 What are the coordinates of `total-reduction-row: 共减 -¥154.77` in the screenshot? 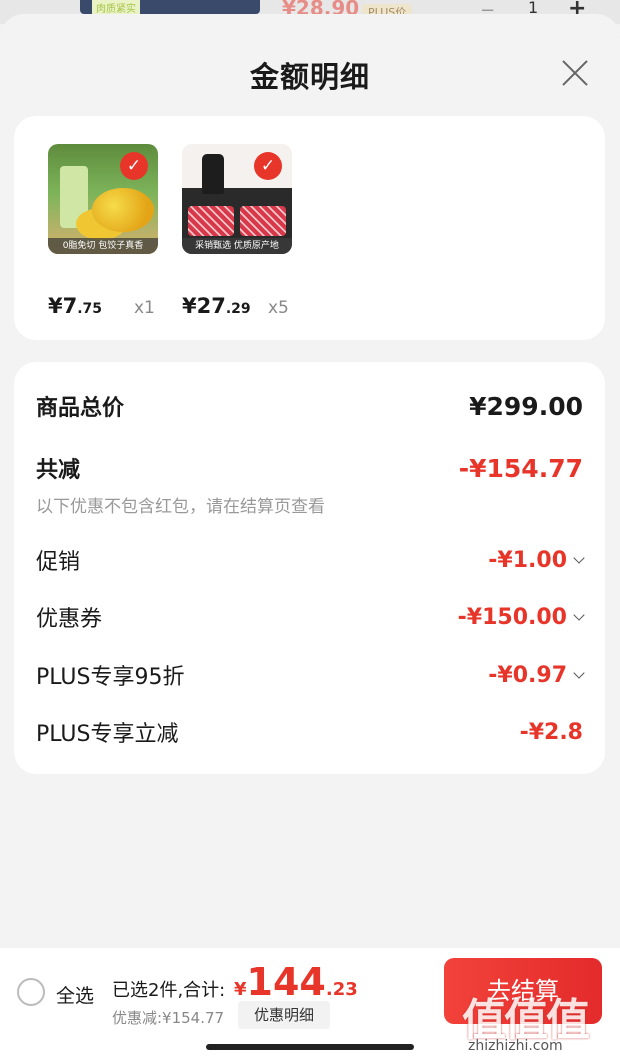 It's located at (309, 468).